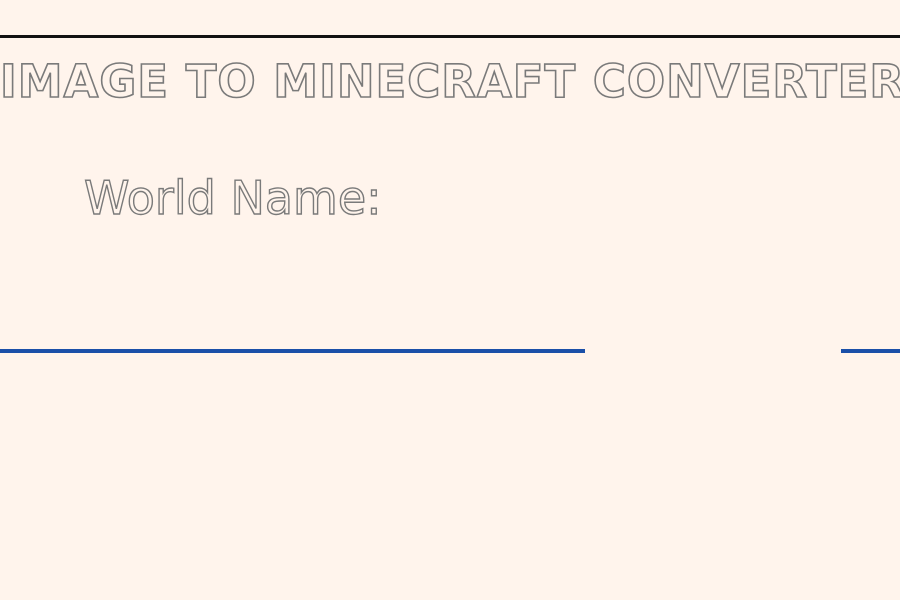 The width and height of the screenshot is (900, 600). Describe the element at coordinates (870, 351) in the screenshot. I see `world-name-input-underline-continuation` at that location.